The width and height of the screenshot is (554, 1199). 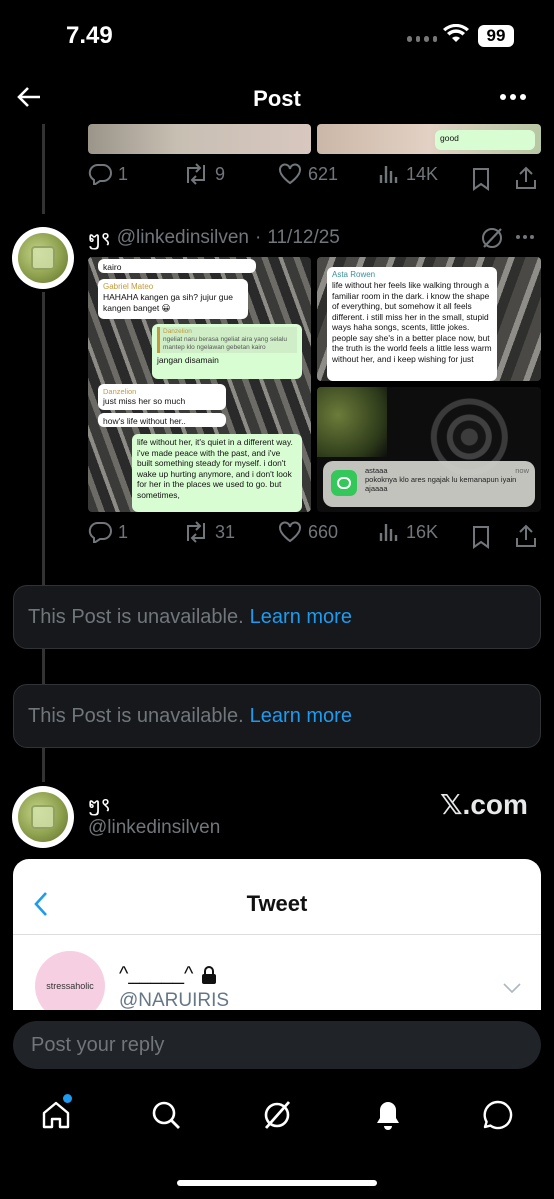 I want to click on chat-bubble-text: kairo, so click(x=112, y=267).